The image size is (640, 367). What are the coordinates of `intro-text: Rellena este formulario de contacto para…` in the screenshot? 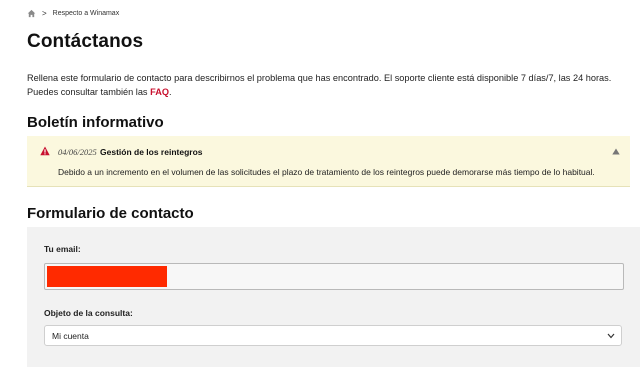 It's located at (329, 85).